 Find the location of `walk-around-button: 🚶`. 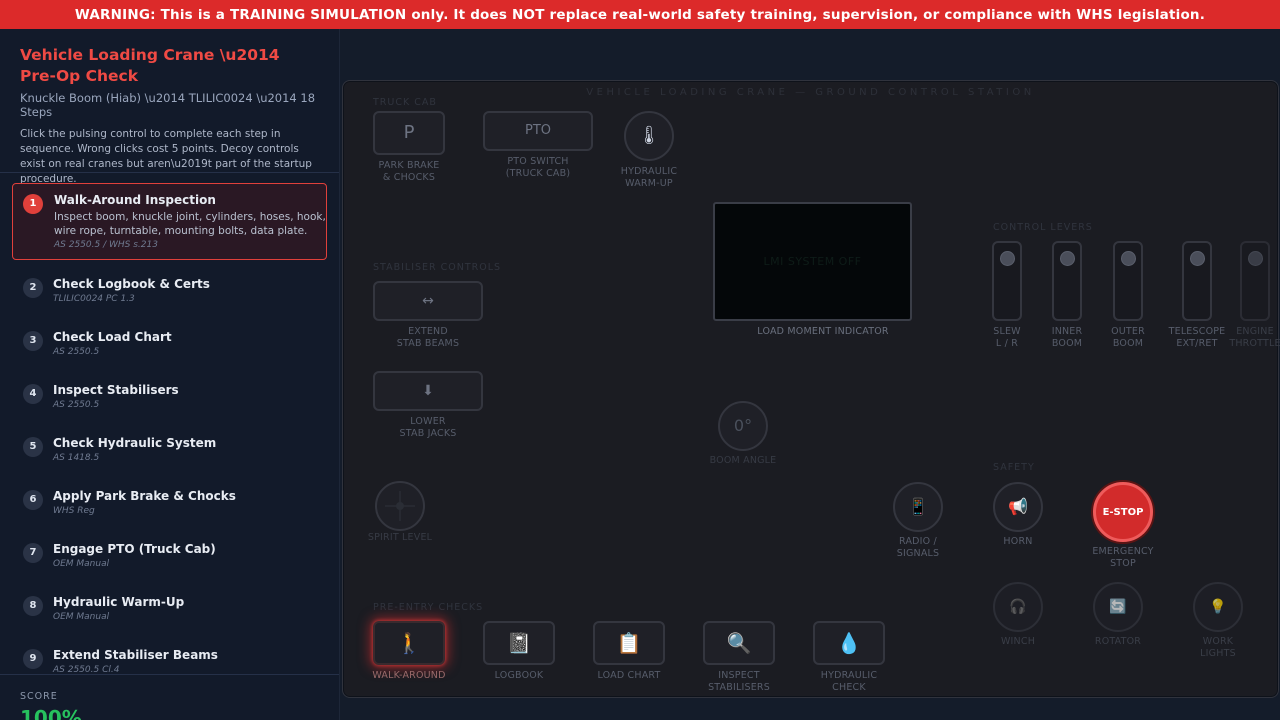

walk-around-button: 🚶 is located at coordinates (409, 643).